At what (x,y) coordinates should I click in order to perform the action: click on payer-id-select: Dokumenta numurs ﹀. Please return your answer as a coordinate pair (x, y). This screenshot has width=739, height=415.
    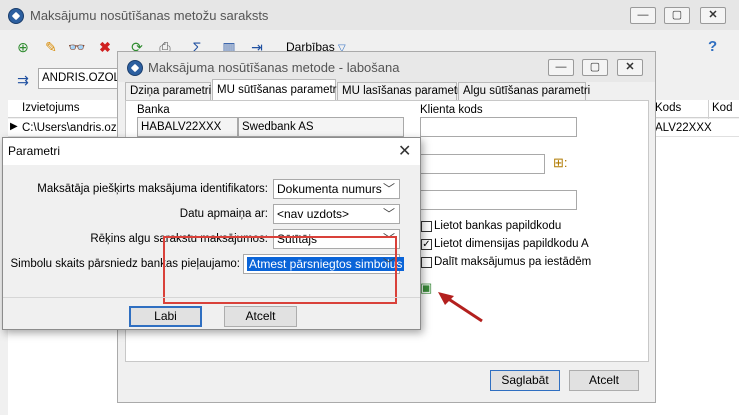
    Looking at the image, I should click on (336, 189).